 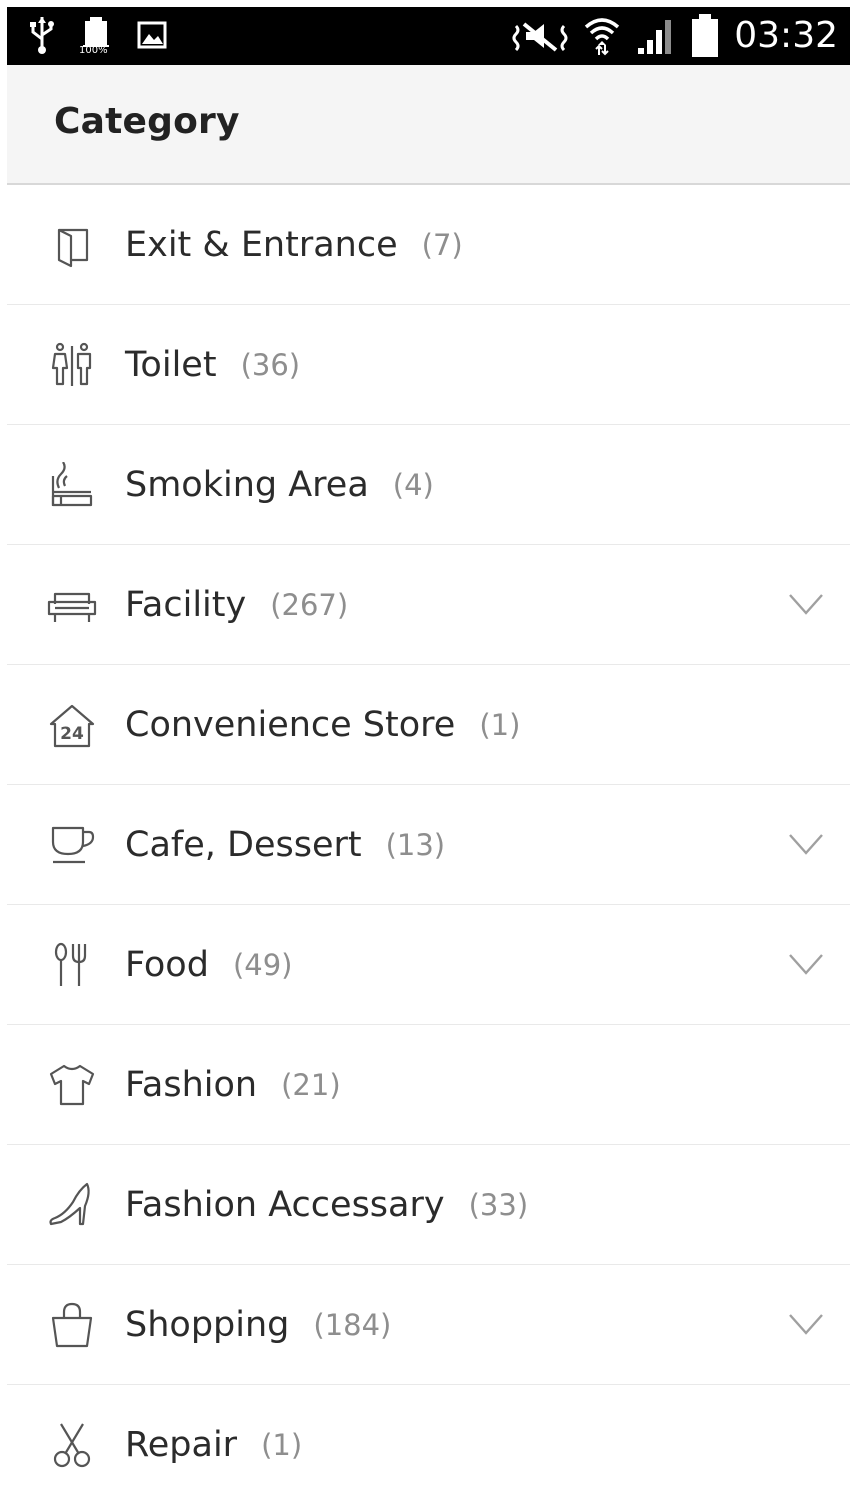 What do you see at coordinates (72, 485) in the screenshot?
I see `smoking-icon` at bounding box center [72, 485].